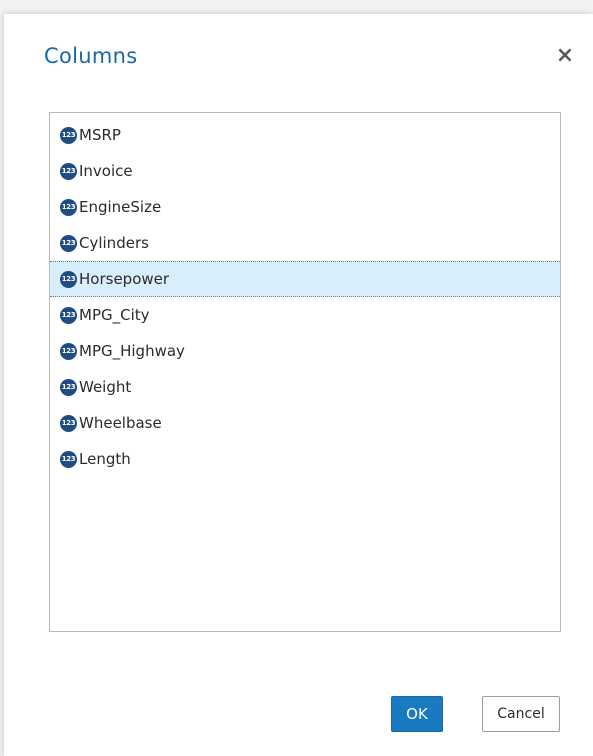  What do you see at coordinates (565, 56) in the screenshot?
I see `close-icon: ×` at bounding box center [565, 56].